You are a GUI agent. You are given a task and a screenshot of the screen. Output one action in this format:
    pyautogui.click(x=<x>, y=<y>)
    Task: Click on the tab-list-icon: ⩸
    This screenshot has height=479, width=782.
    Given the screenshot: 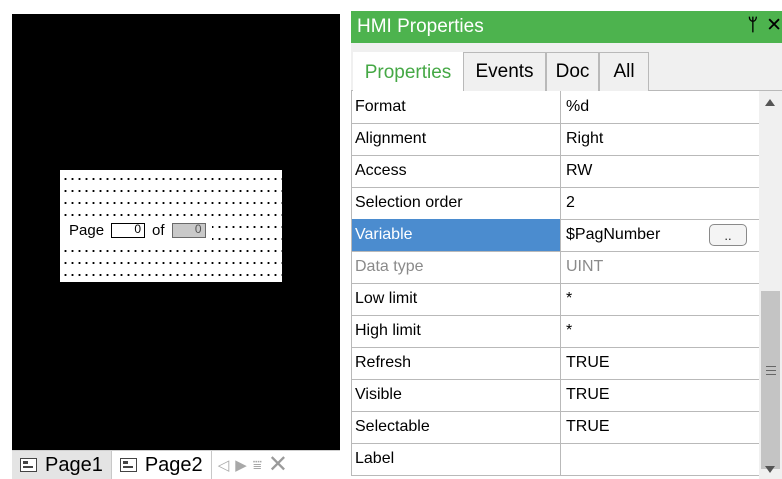 What is the action you would take?
    pyautogui.click(x=257, y=465)
    